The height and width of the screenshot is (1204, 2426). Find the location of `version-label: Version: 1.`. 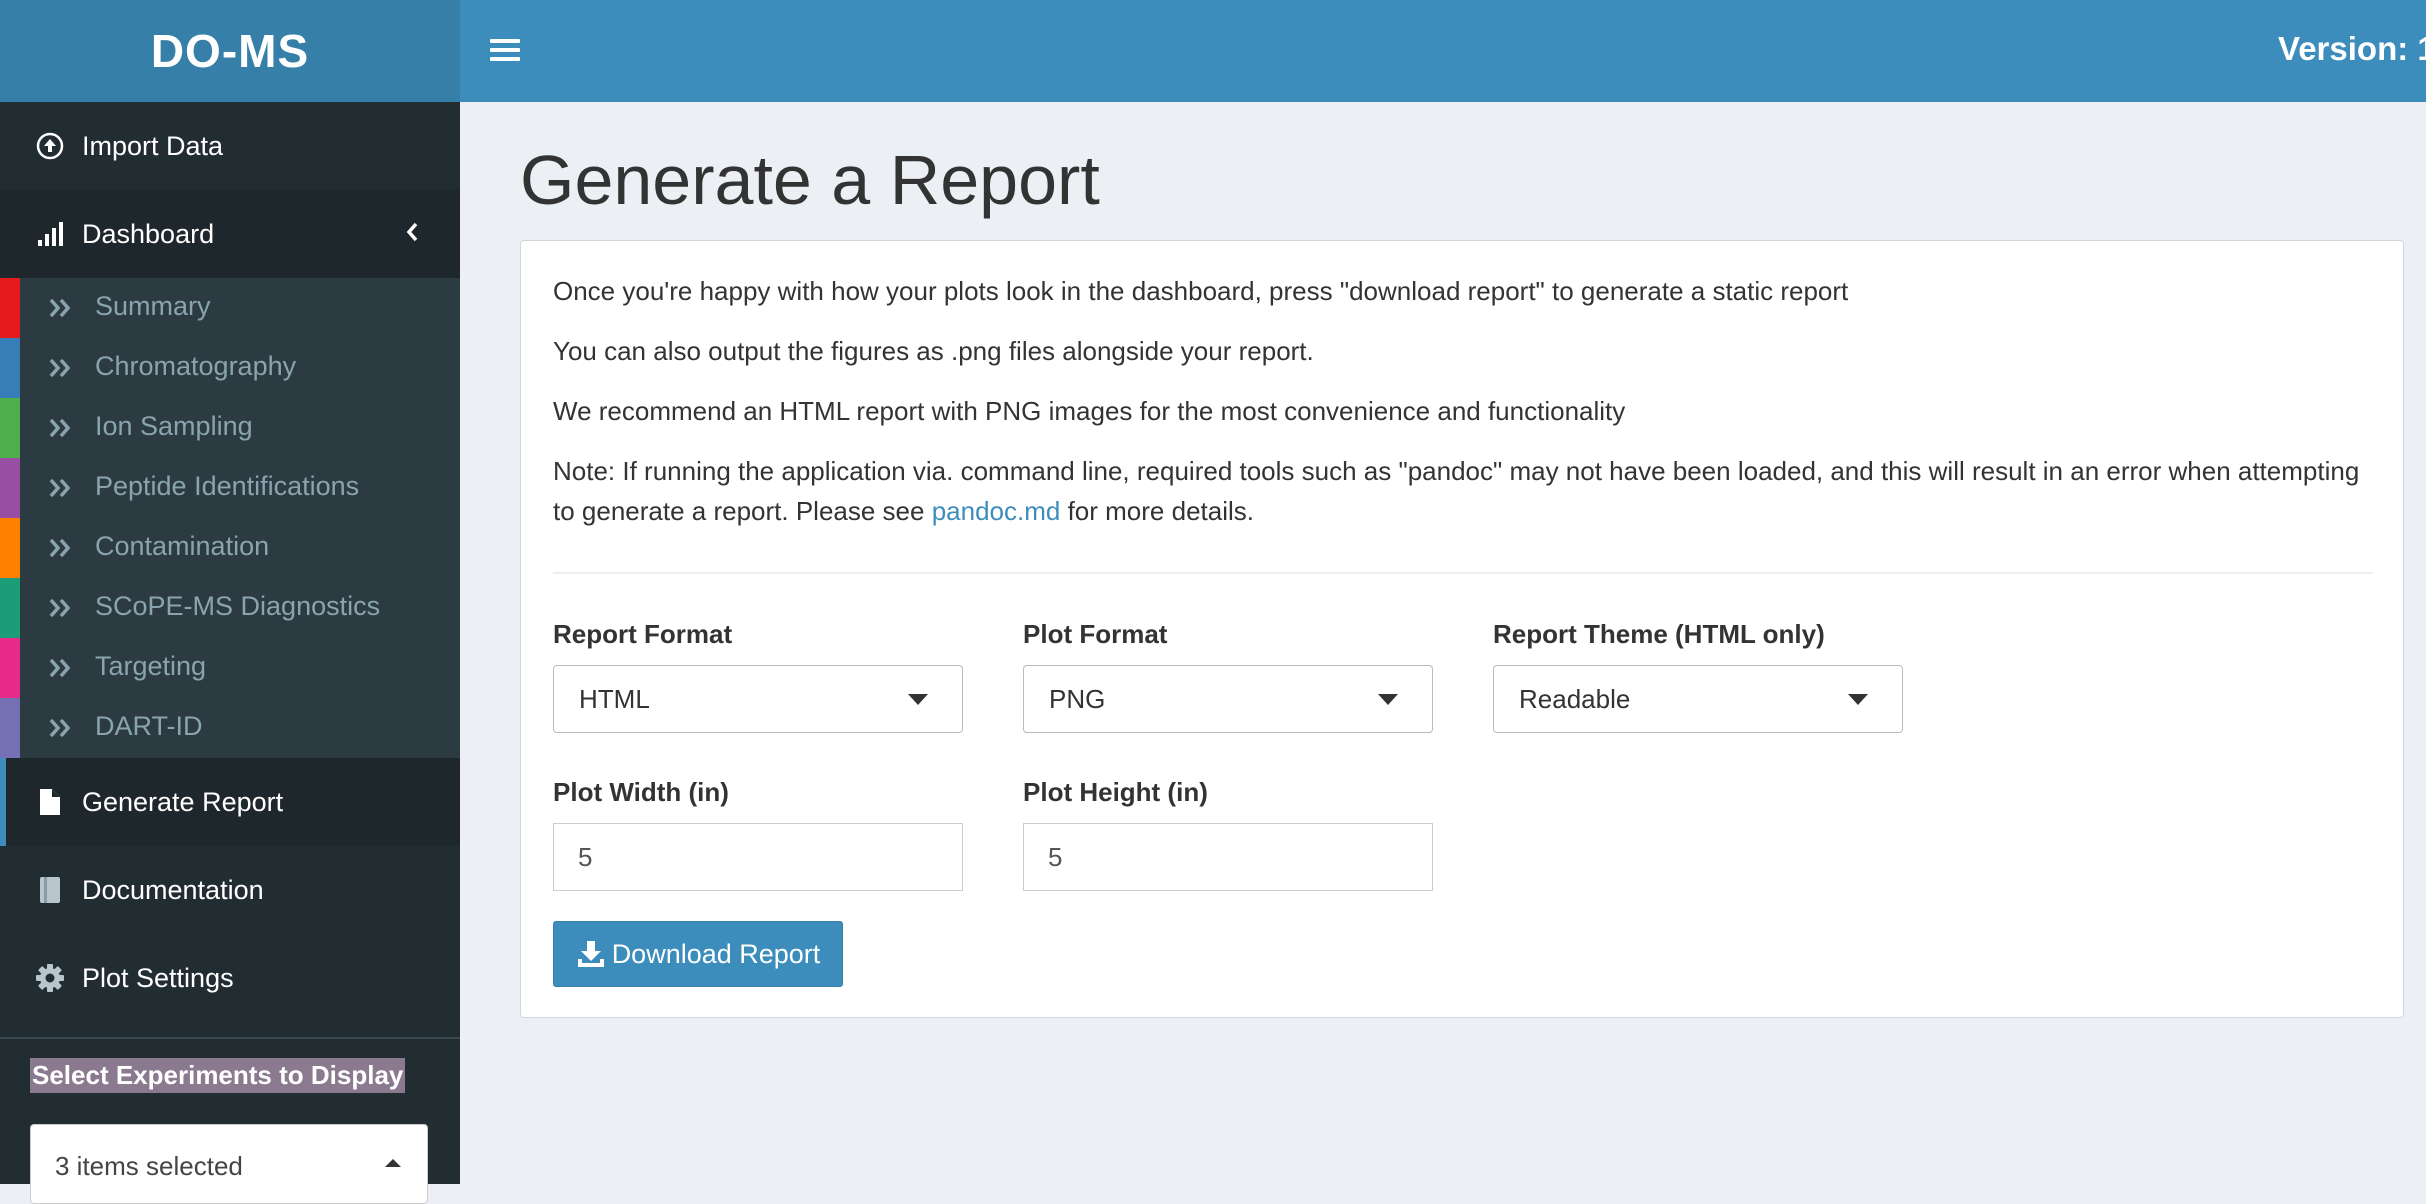

version-label: Version: 1. is located at coordinates (2352, 48).